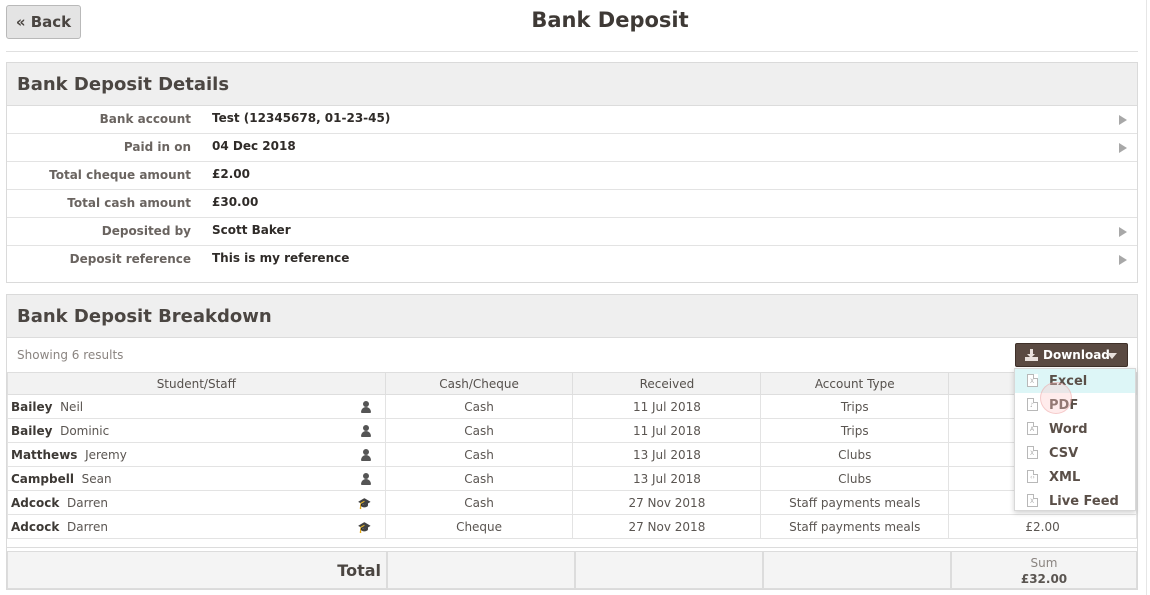 This screenshot has width=1150, height=595. I want to click on account-type-cell: Staff payments meals, so click(855, 526).